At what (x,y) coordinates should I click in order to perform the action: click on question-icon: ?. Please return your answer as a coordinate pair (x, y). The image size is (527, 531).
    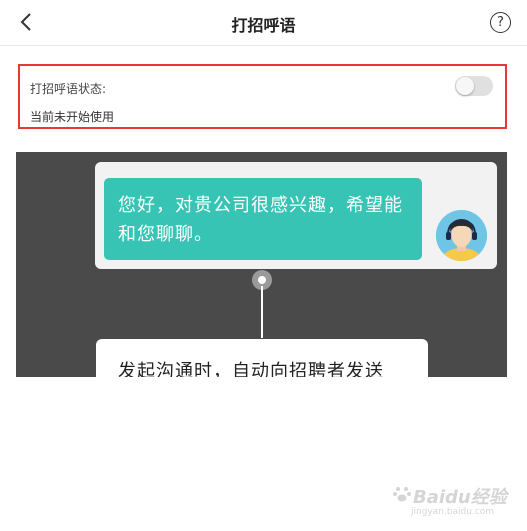
    Looking at the image, I should click on (500, 22).